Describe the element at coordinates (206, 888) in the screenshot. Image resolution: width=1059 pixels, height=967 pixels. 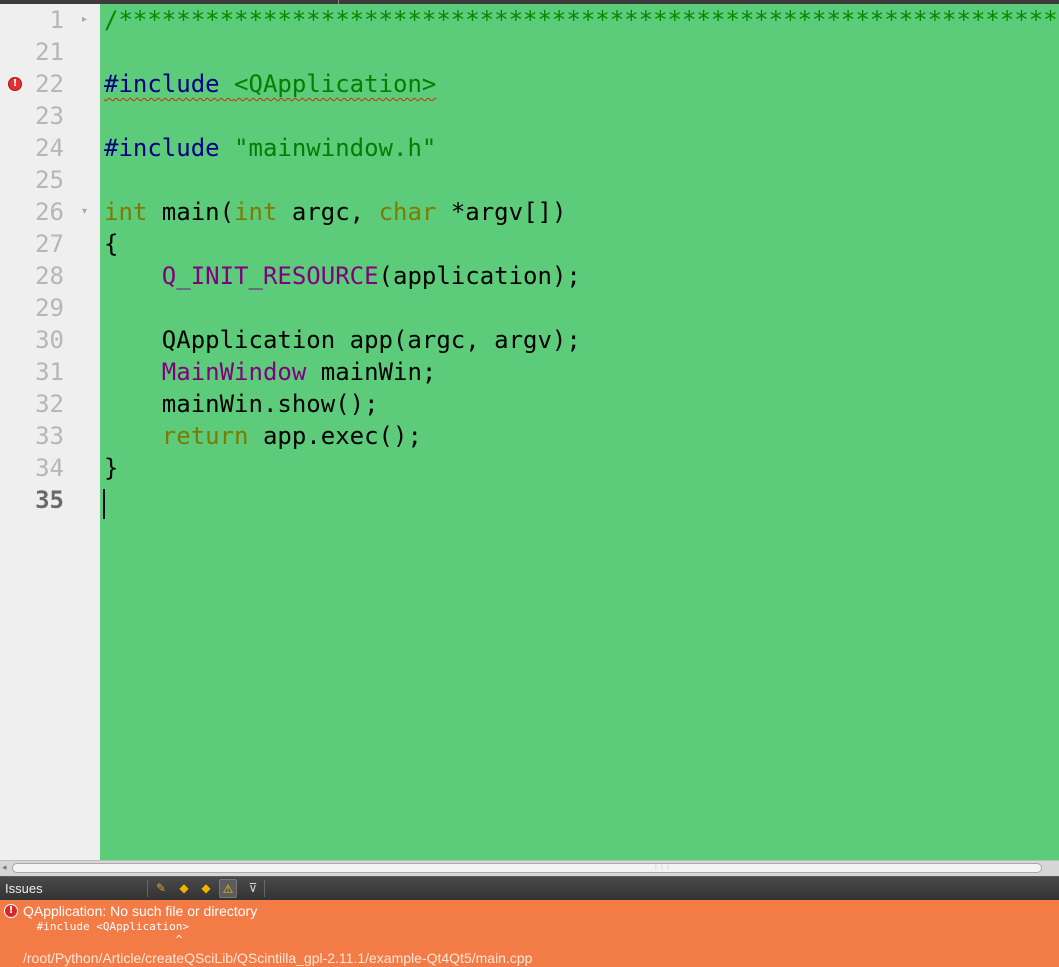
I see `next-issue-icon: ◆` at that location.